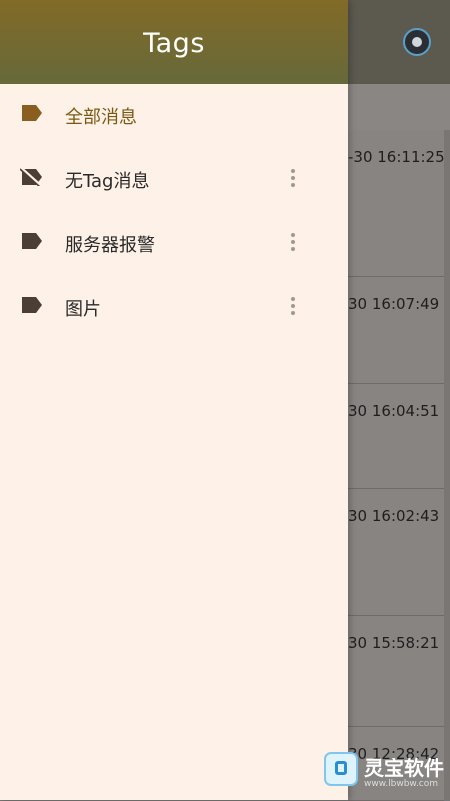 Image resolution: width=450 pixels, height=801 pixels. What do you see at coordinates (401, 784) in the screenshot?
I see `watermark-url: www.lbwbw.com` at bounding box center [401, 784].